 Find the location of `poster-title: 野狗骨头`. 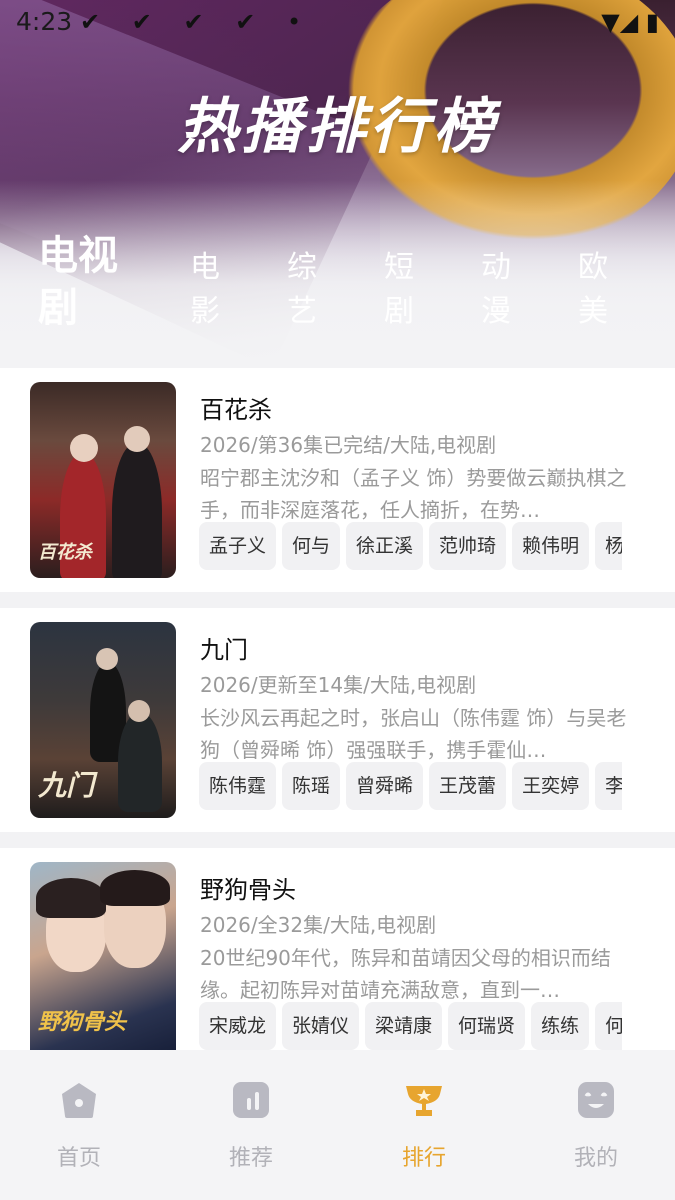

poster-title: 野狗骨头 is located at coordinates (82, 1022).